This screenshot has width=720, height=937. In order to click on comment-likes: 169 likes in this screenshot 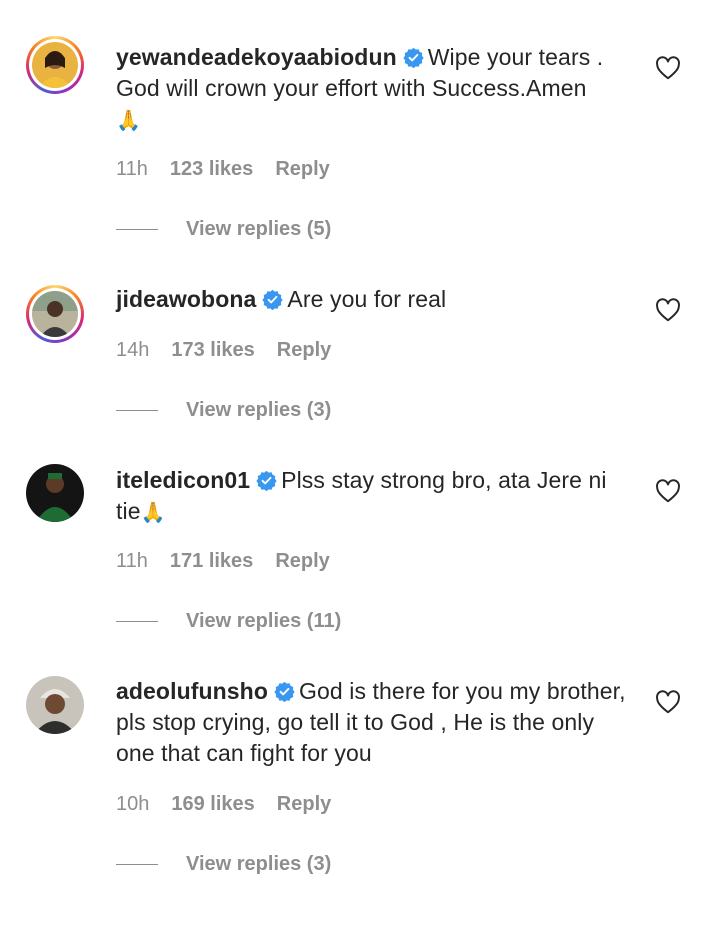, I will do `click(212, 804)`.